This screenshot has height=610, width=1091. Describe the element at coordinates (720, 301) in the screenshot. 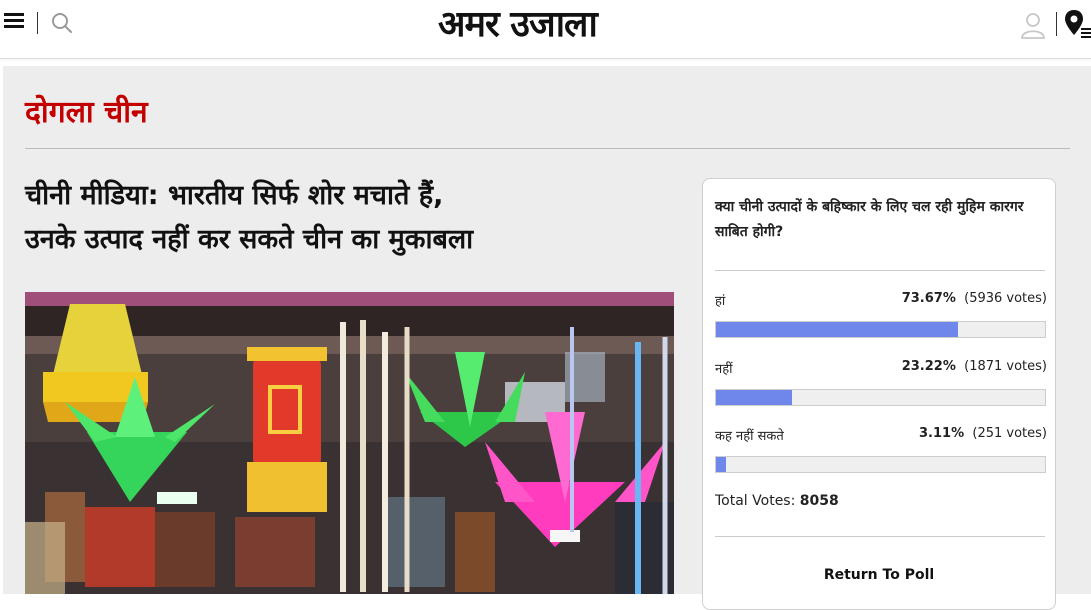

I see `poll-option-label: हां` at that location.